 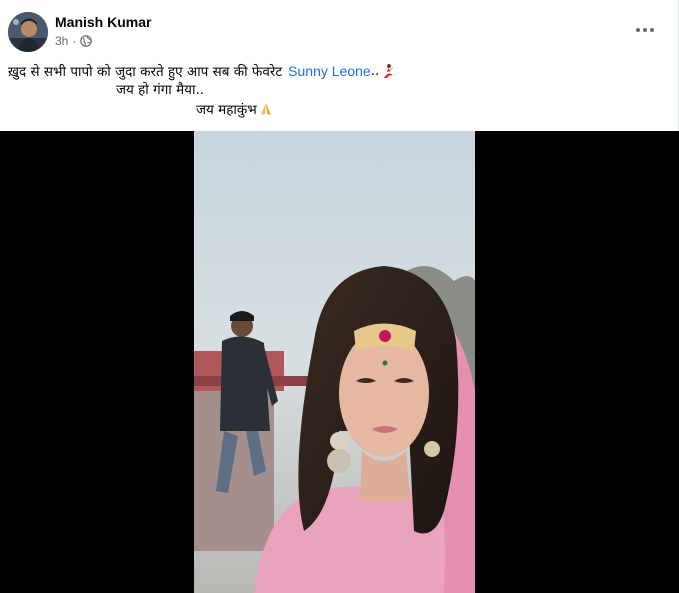 I want to click on dancer-emoji, so click(x=389, y=71).